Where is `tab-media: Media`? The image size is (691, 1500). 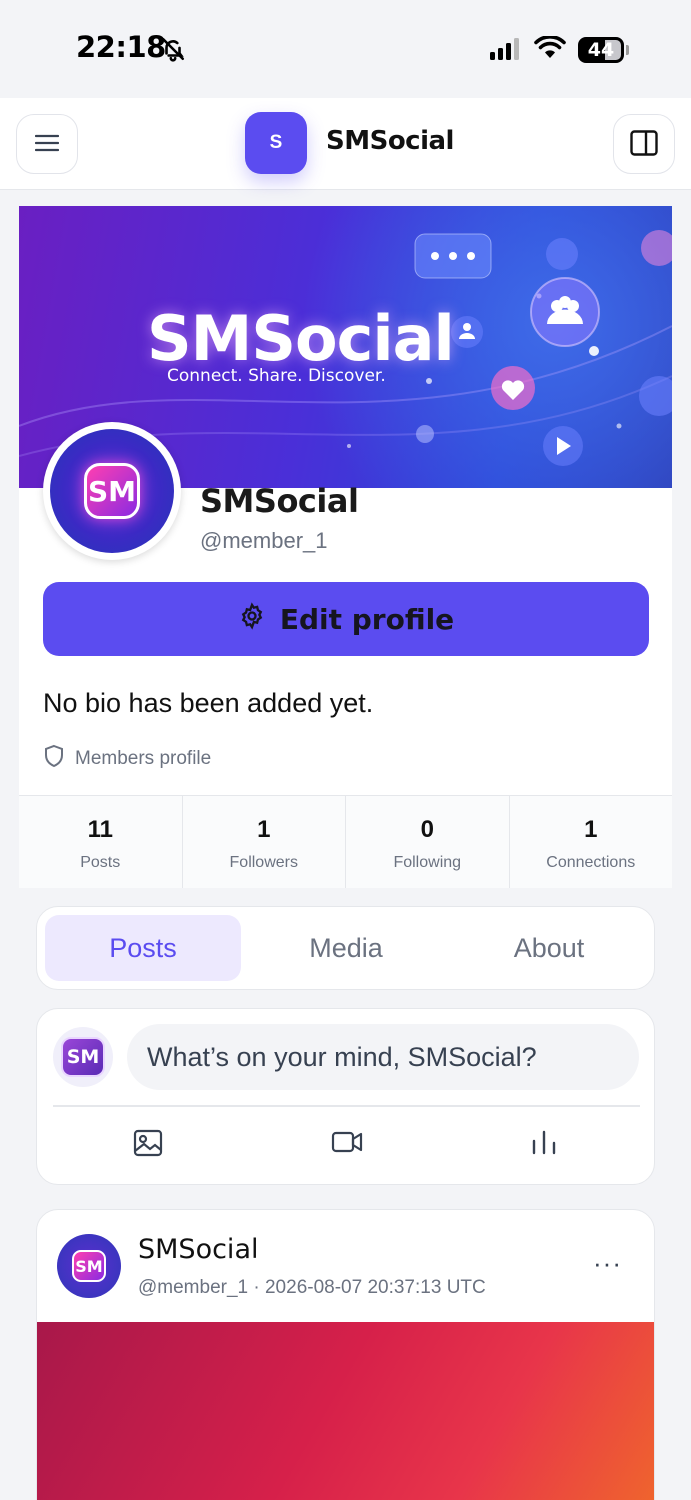
tab-media: Media is located at coordinates (346, 948).